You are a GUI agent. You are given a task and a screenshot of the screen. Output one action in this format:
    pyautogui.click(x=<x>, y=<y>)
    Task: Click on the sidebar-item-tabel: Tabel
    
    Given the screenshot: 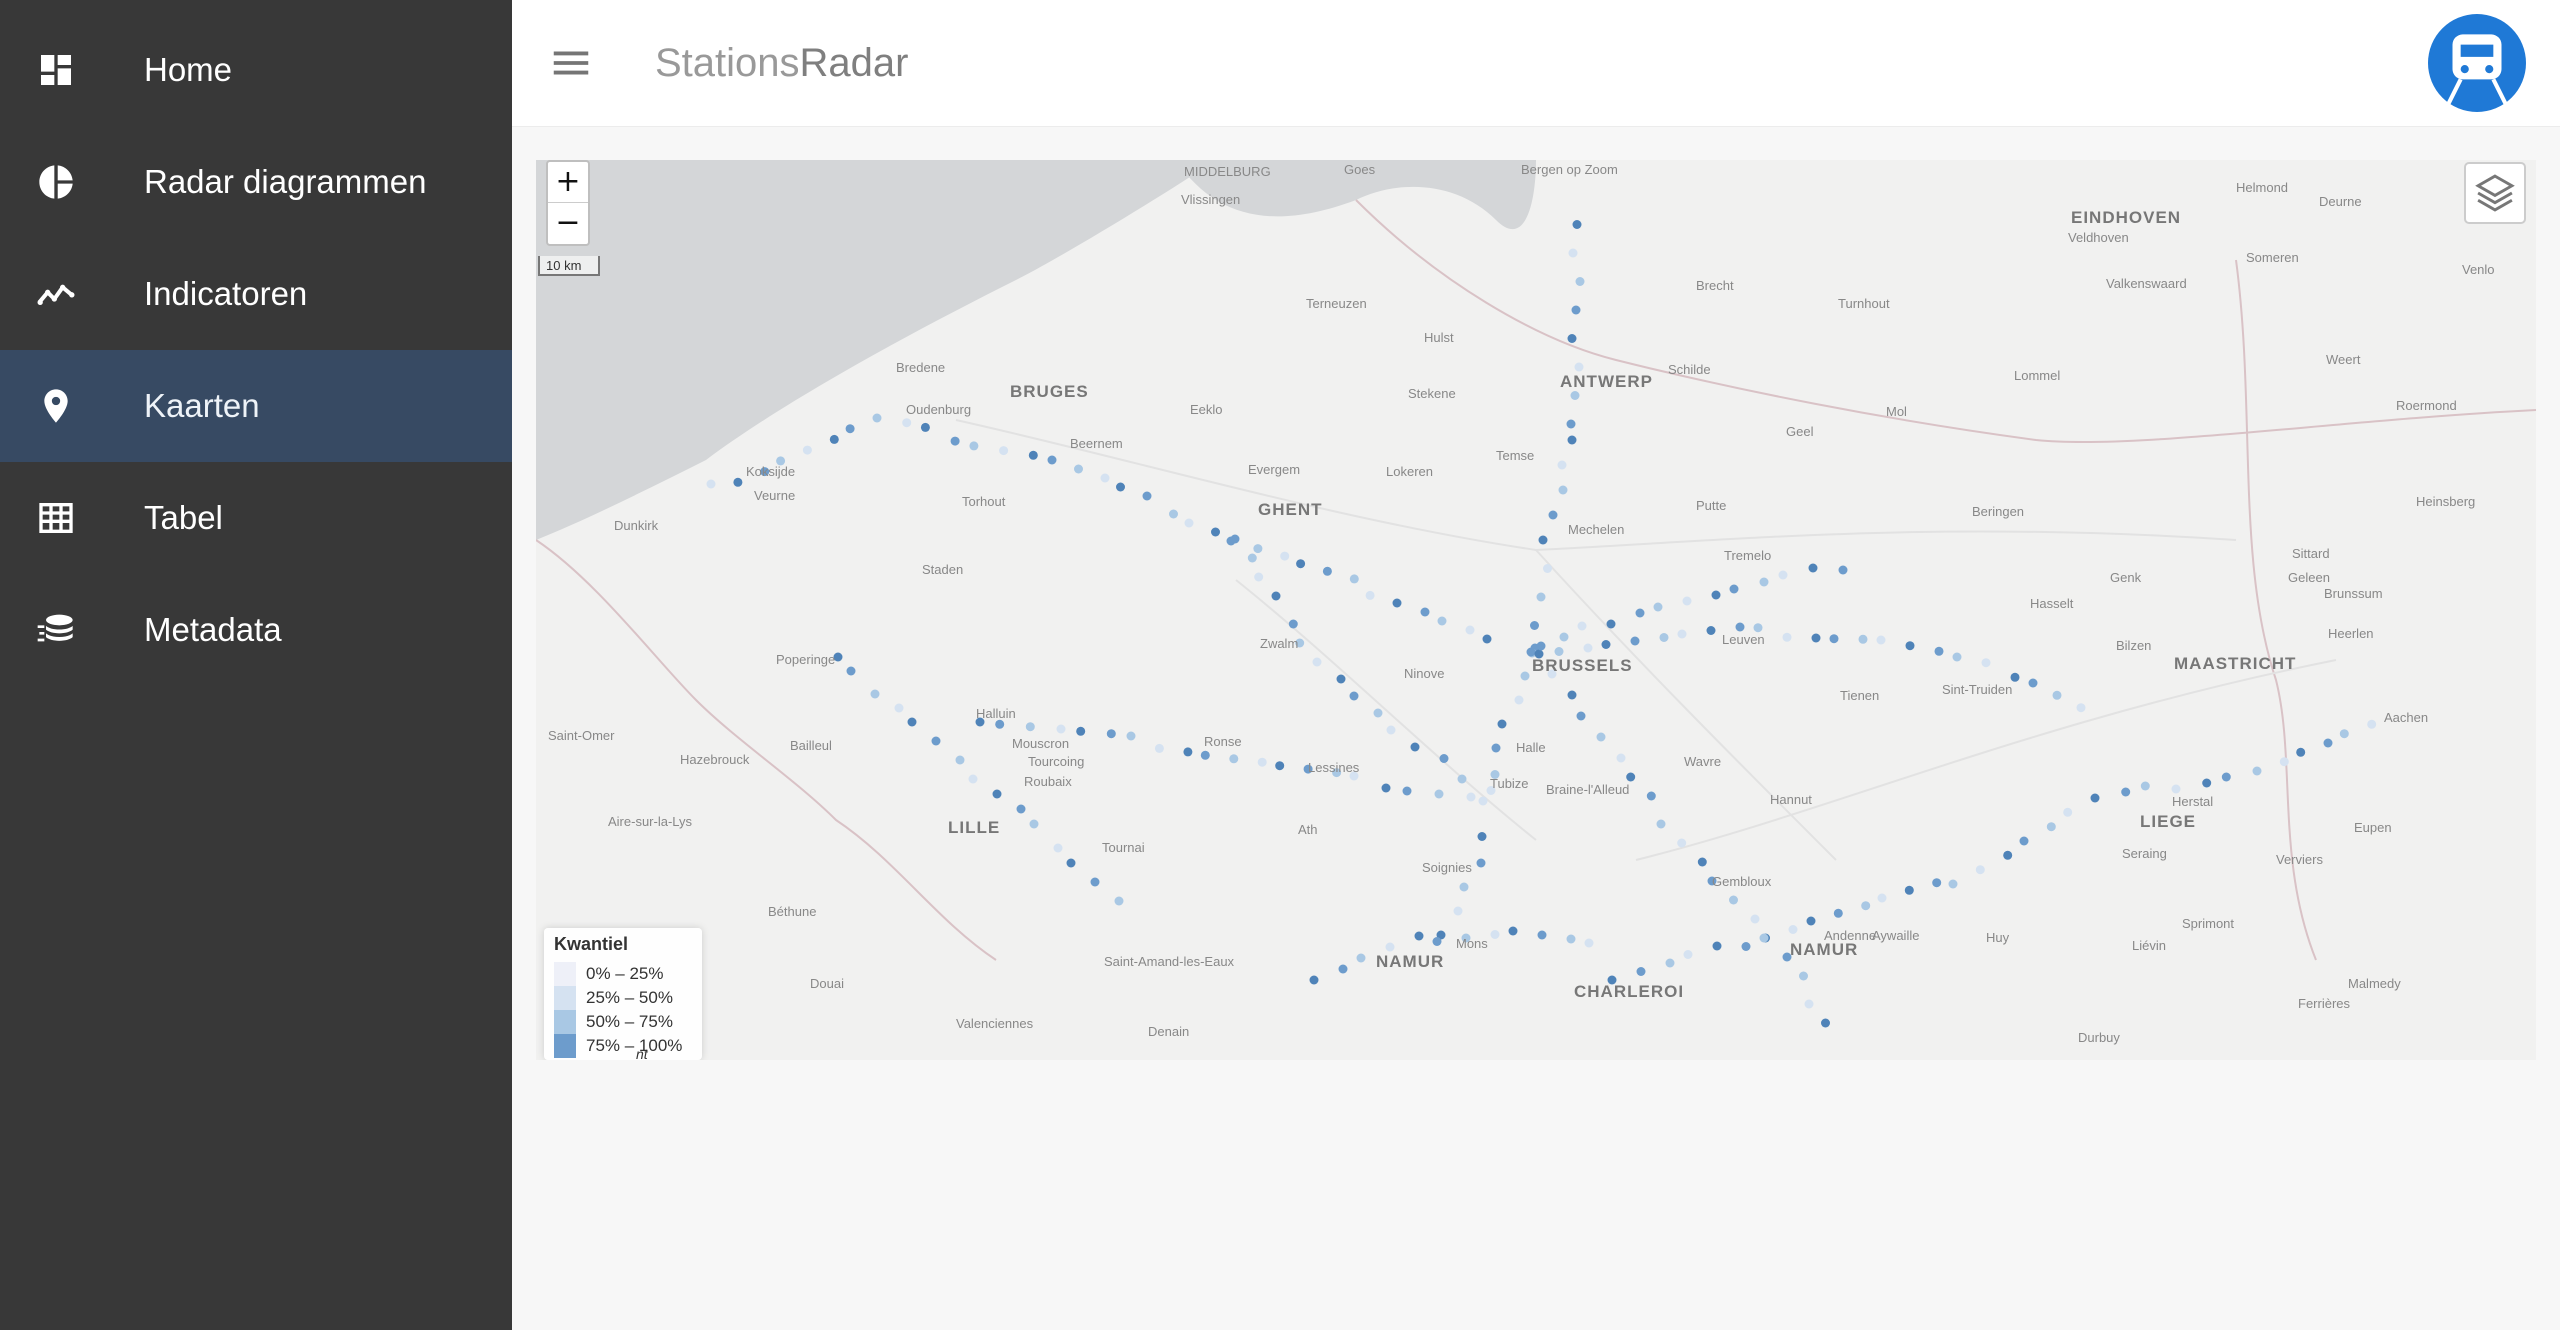 What is the action you would take?
    pyautogui.click(x=256, y=518)
    